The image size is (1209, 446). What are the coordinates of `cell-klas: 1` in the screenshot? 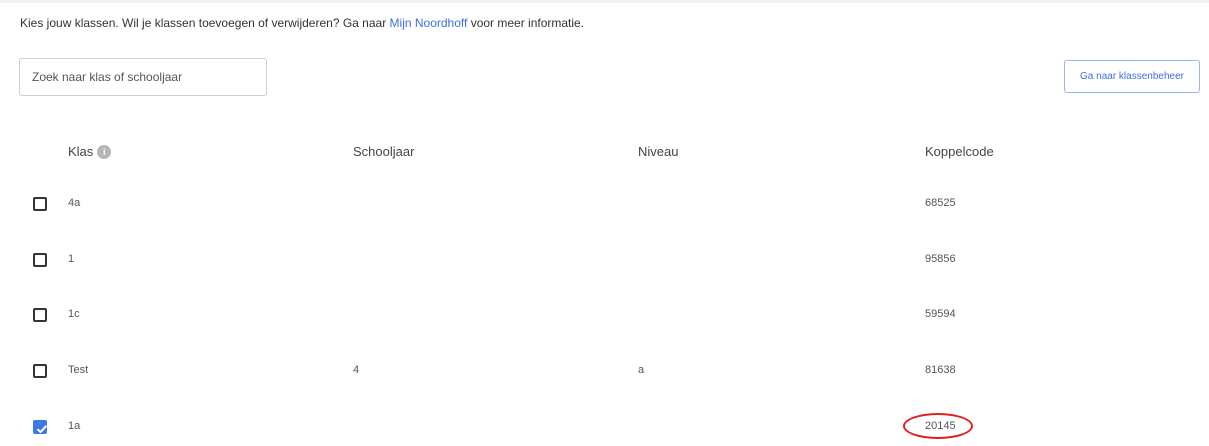 It's located at (71, 259).